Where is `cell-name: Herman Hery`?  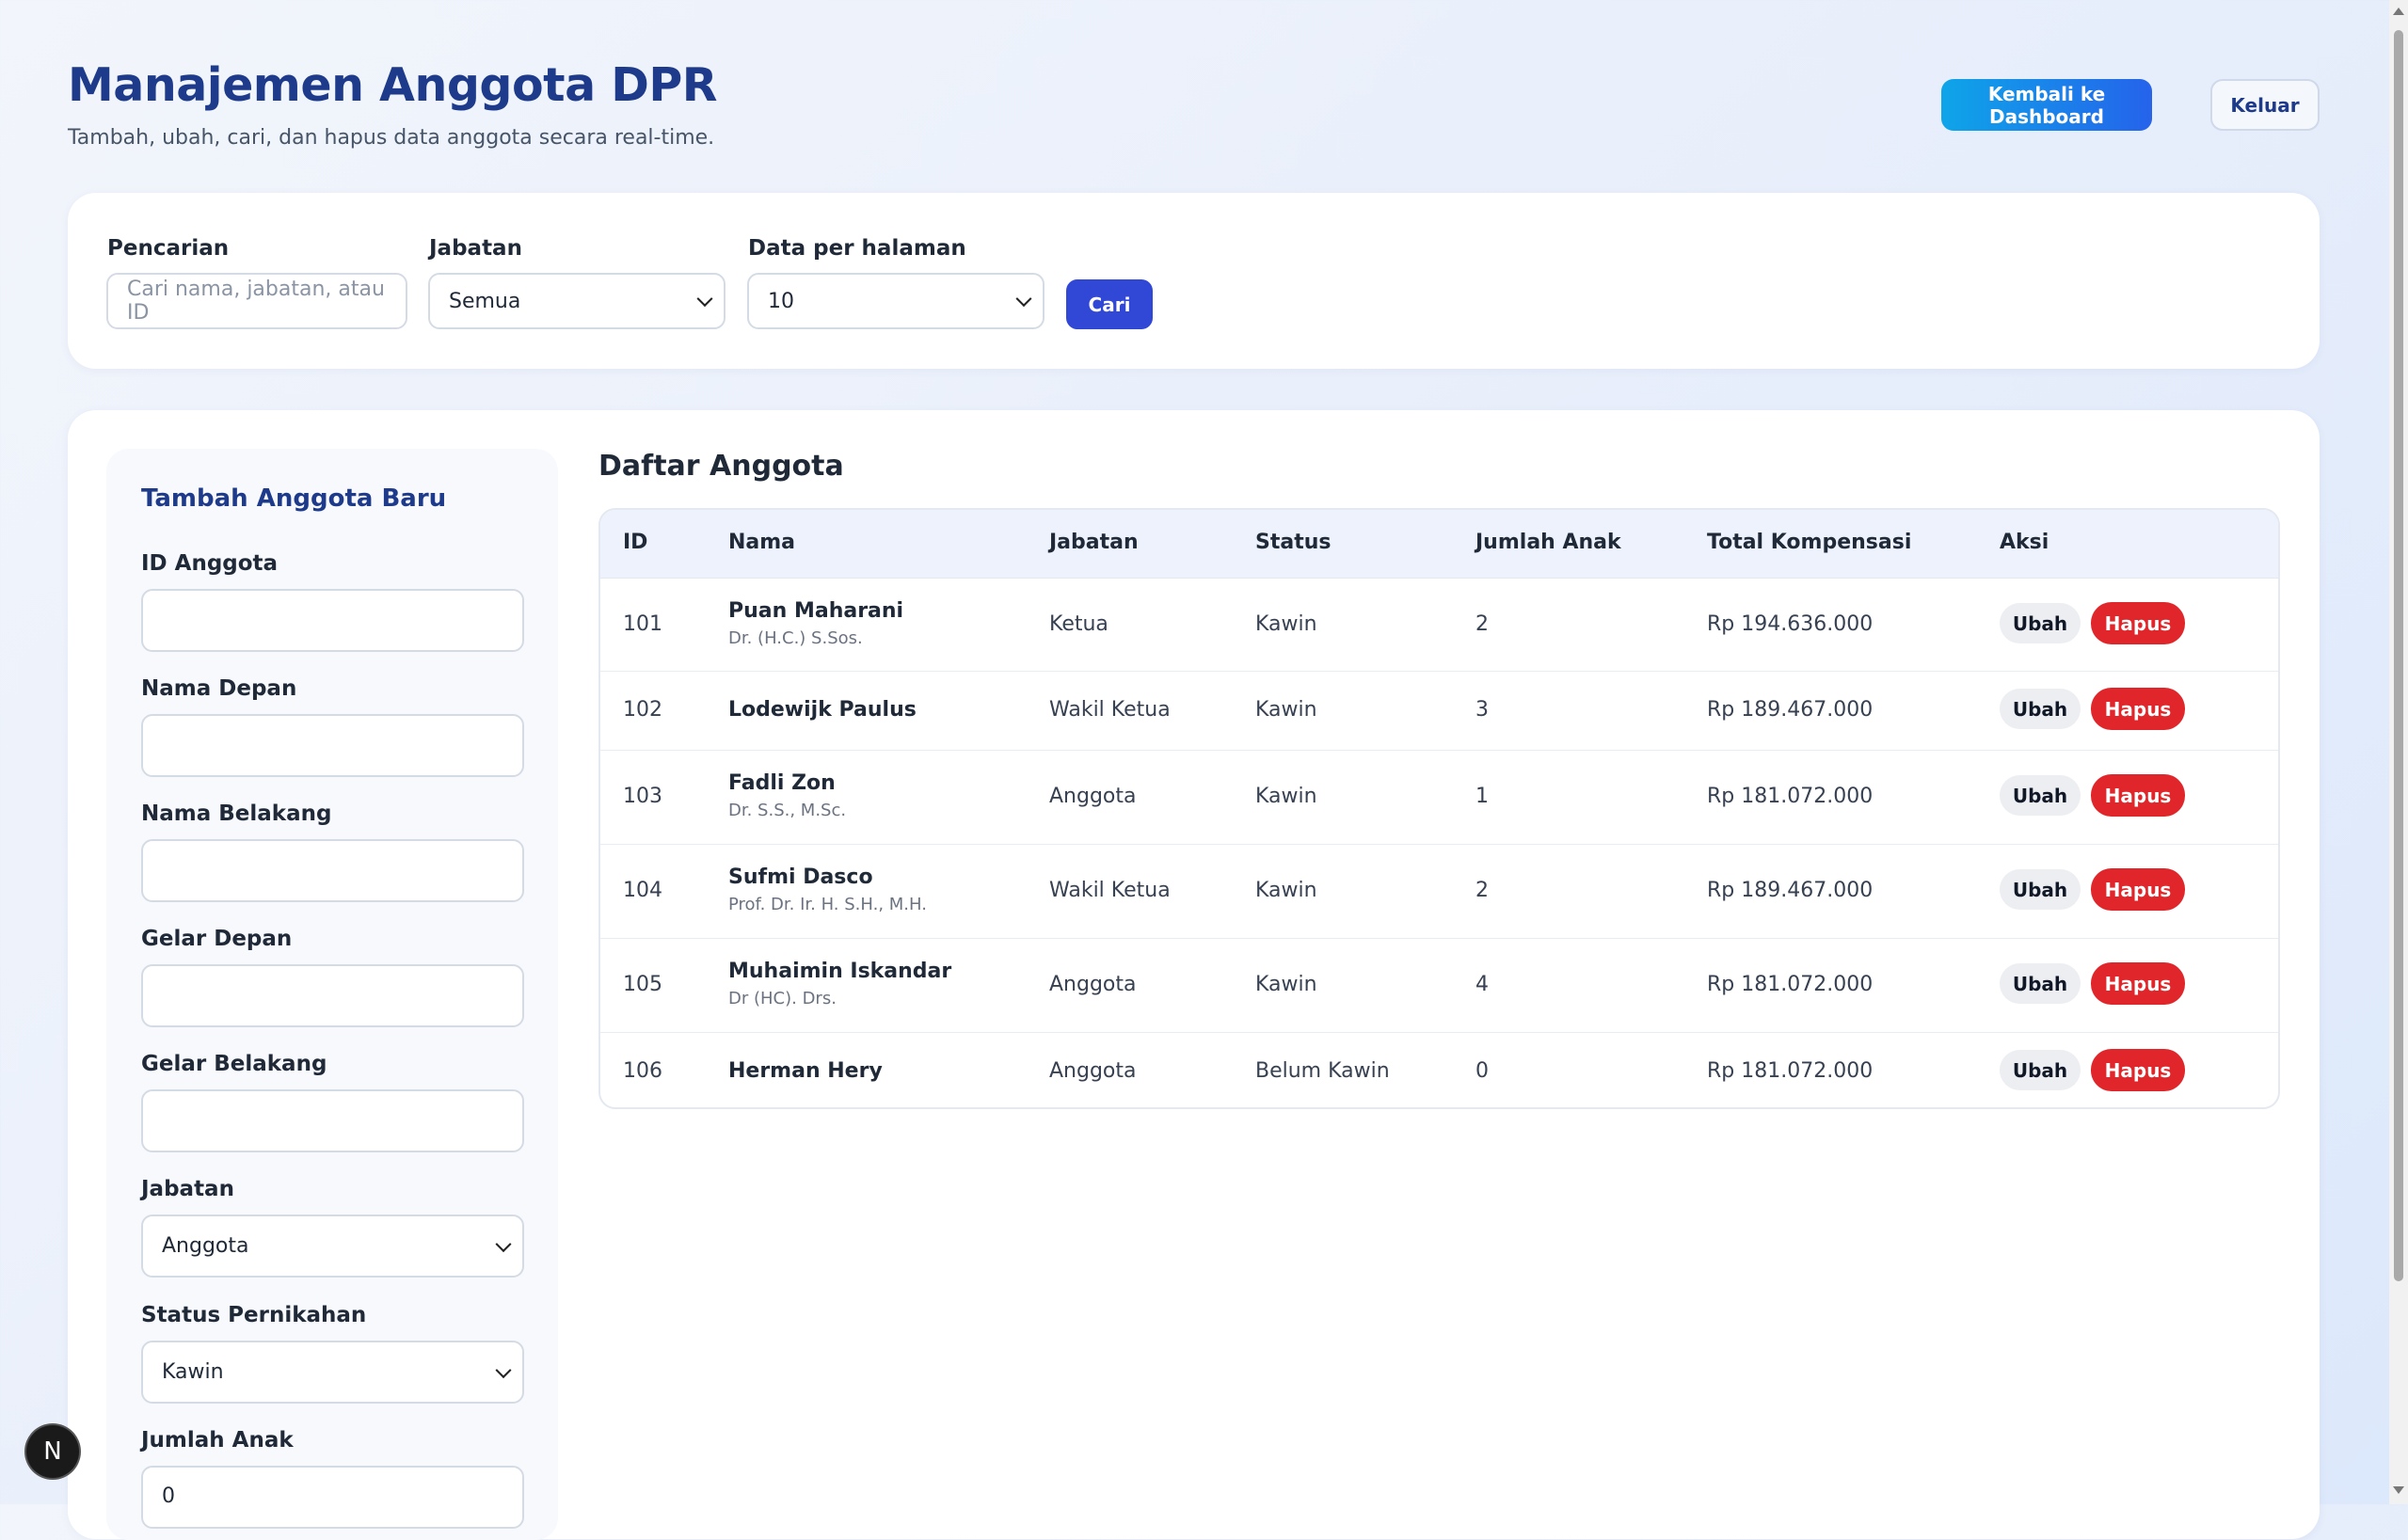
cell-name: Herman Hery is located at coordinates (805, 1071).